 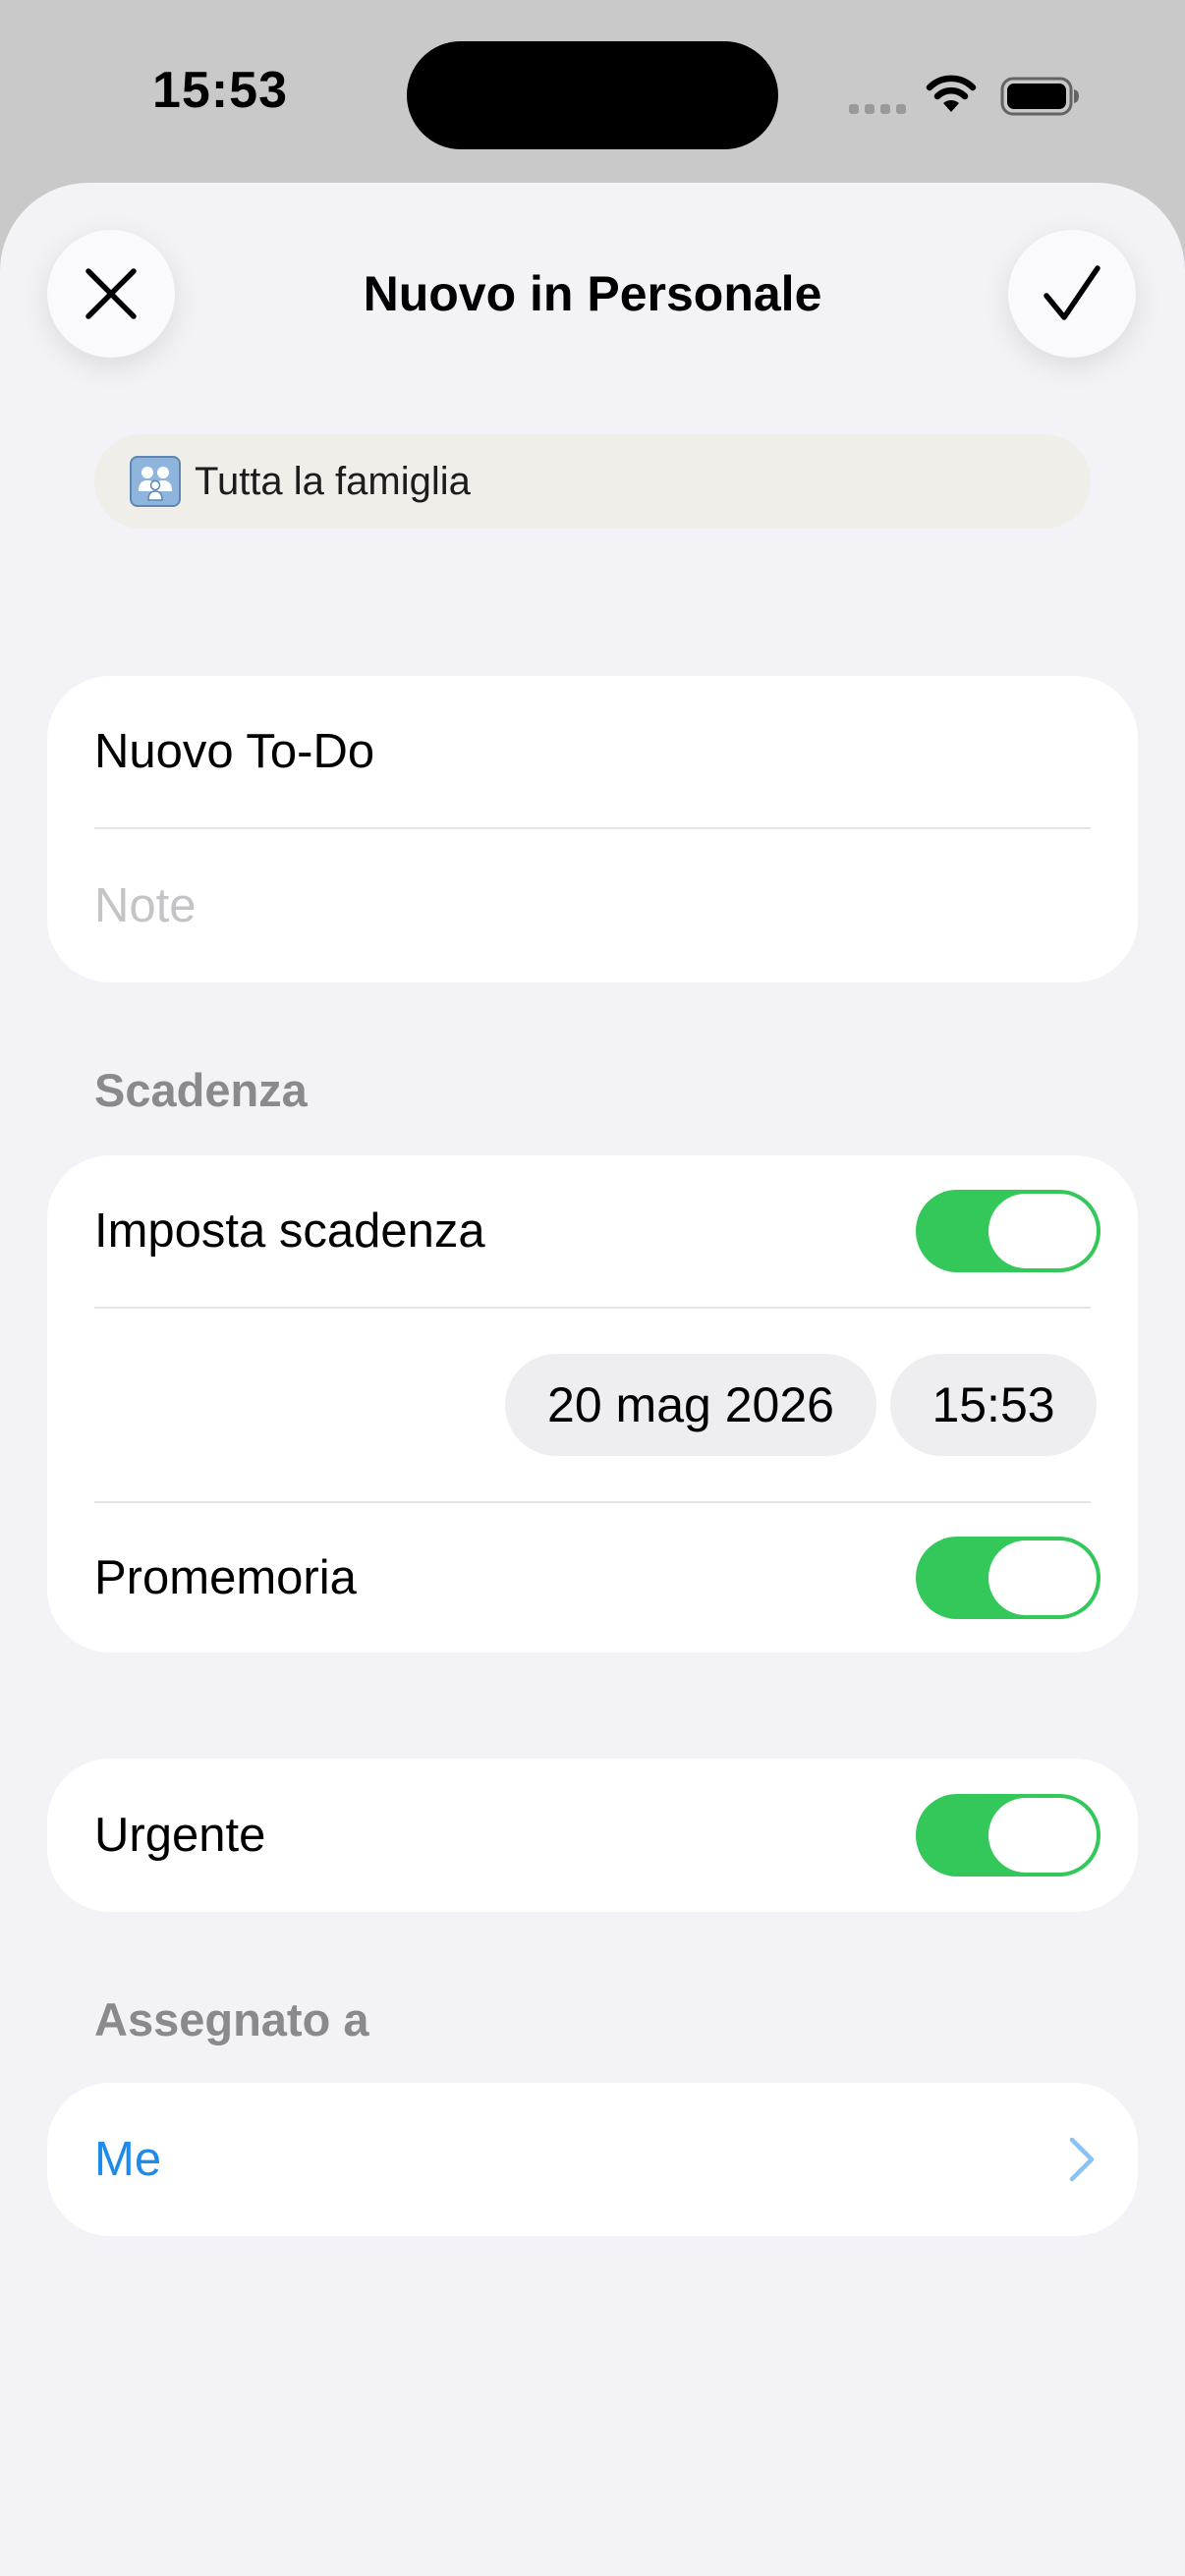 I want to click on checkmark-icon, so click(x=1072, y=292).